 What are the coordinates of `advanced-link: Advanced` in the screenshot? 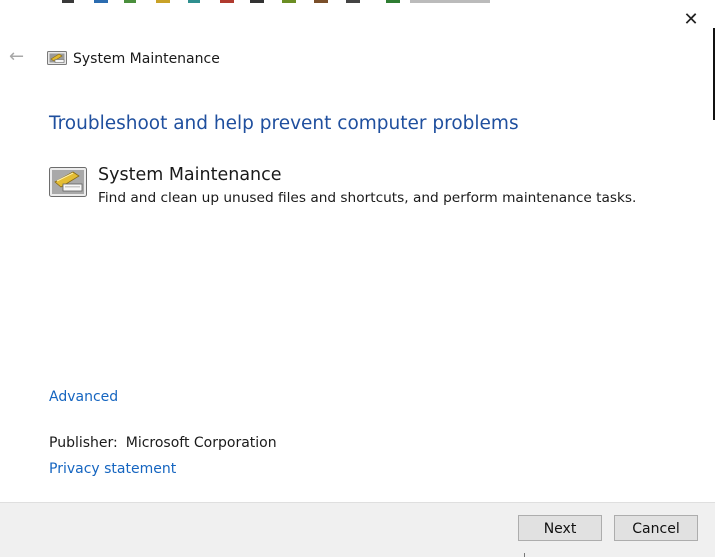 It's located at (83, 397).